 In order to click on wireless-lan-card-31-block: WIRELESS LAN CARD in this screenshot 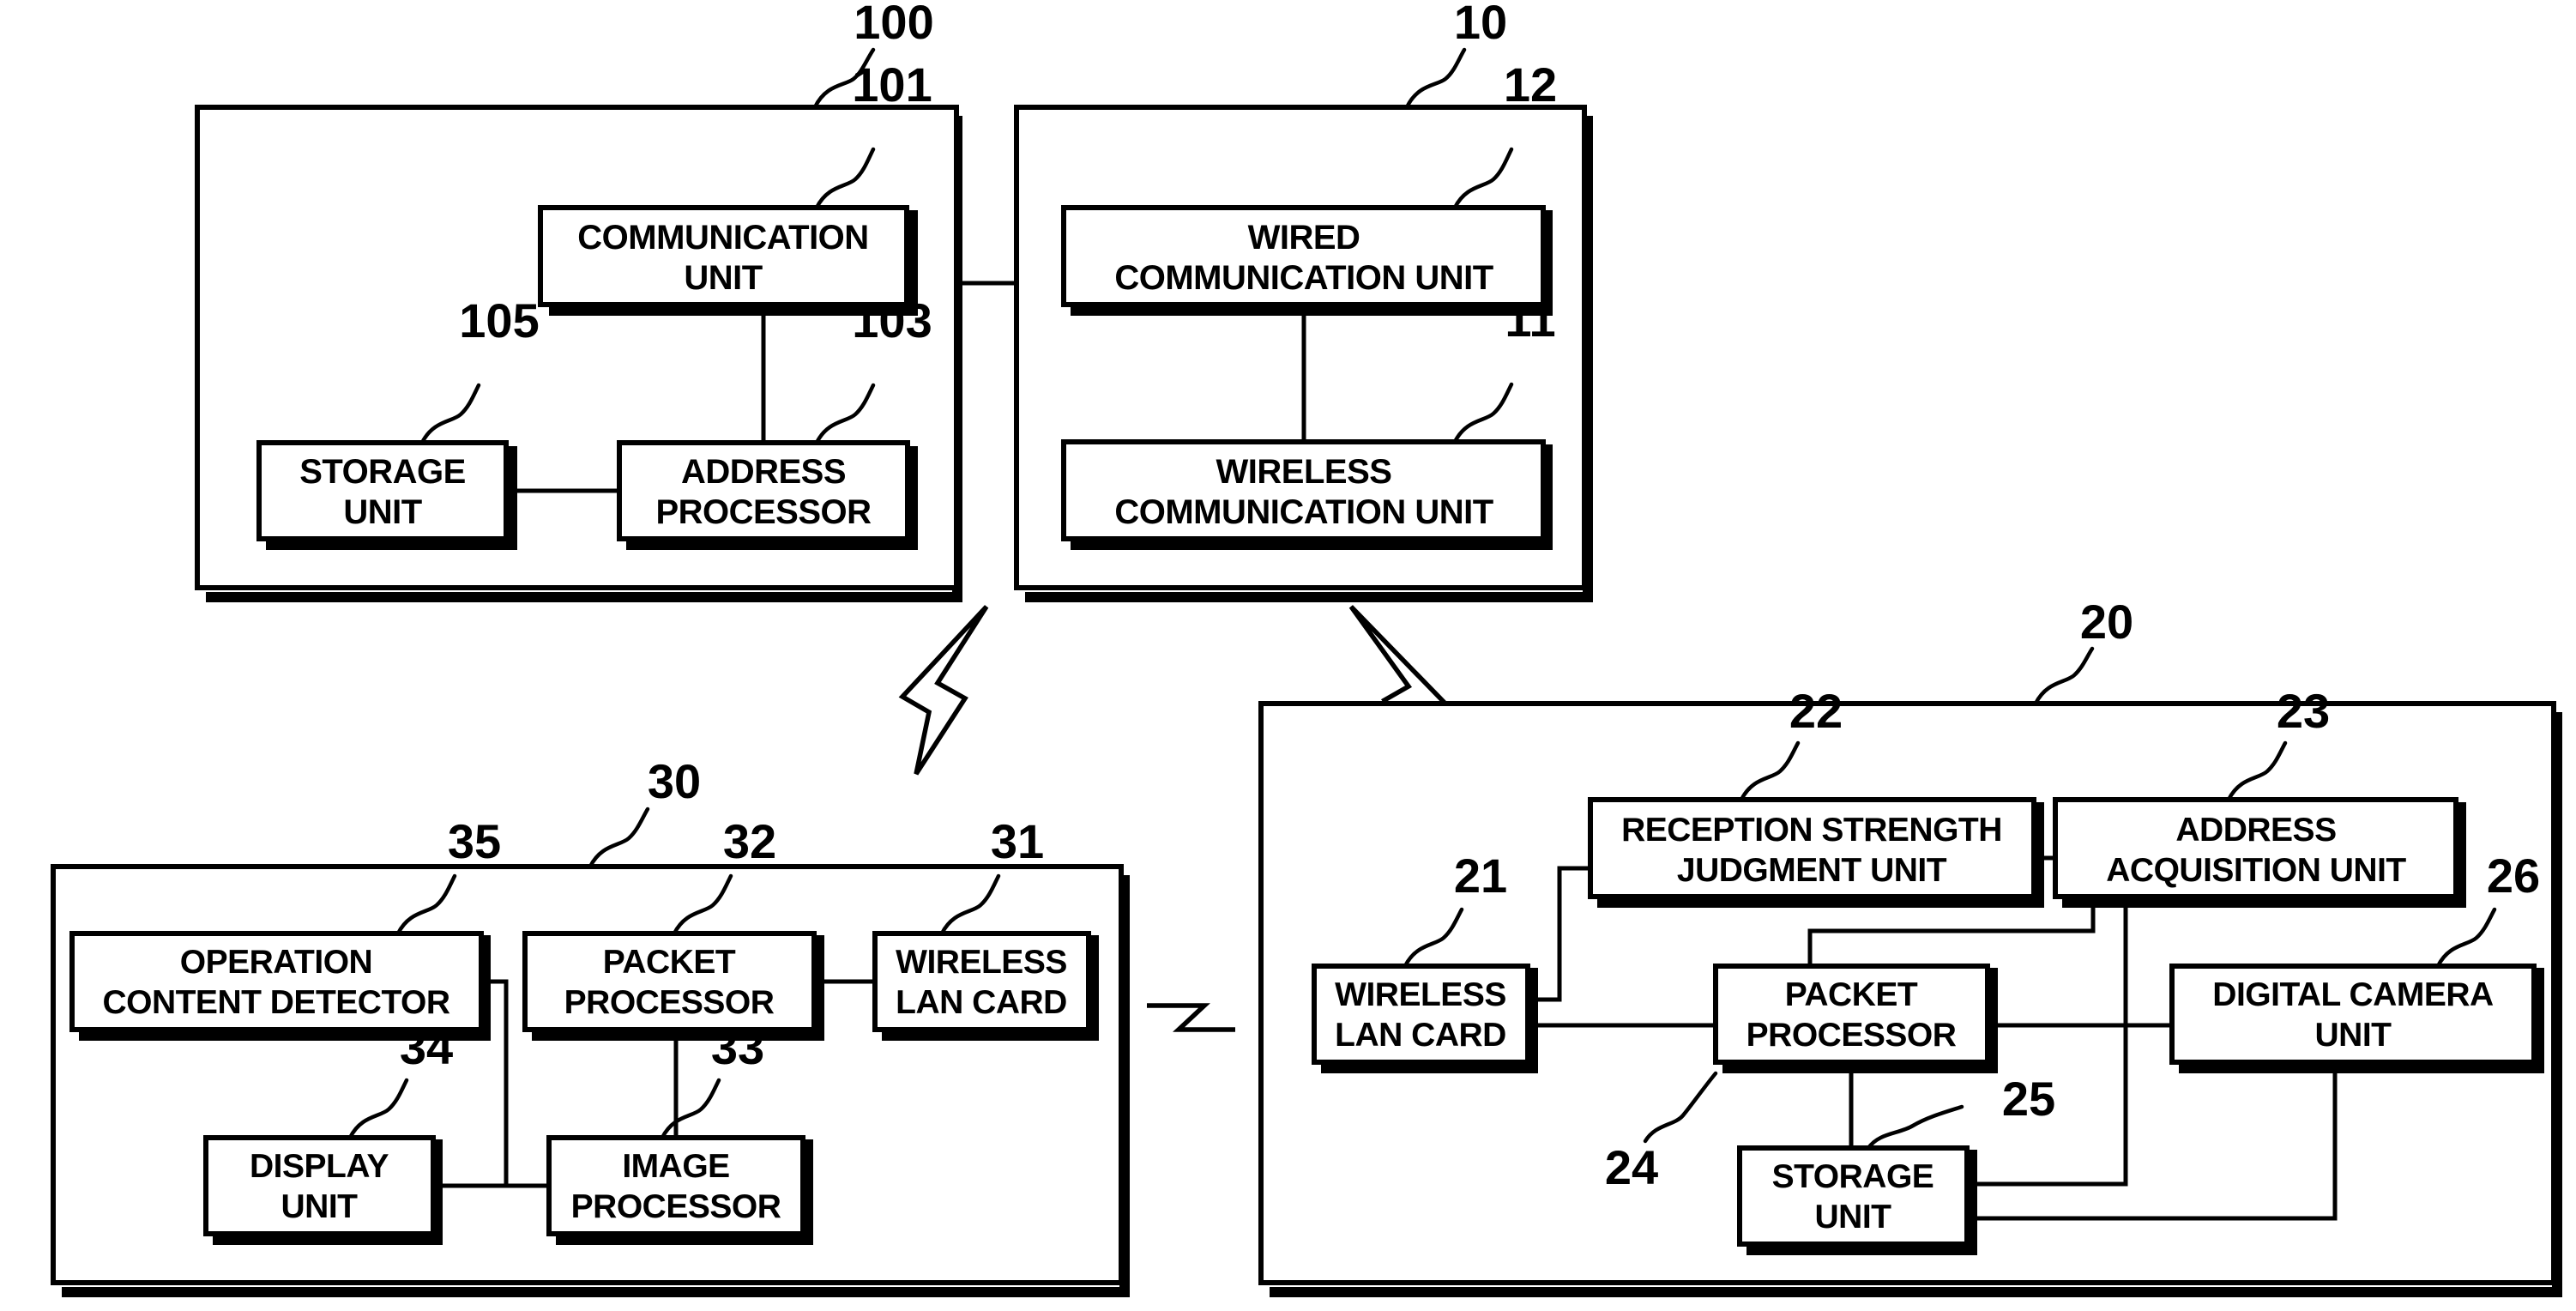, I will do `click(985, 986)`.